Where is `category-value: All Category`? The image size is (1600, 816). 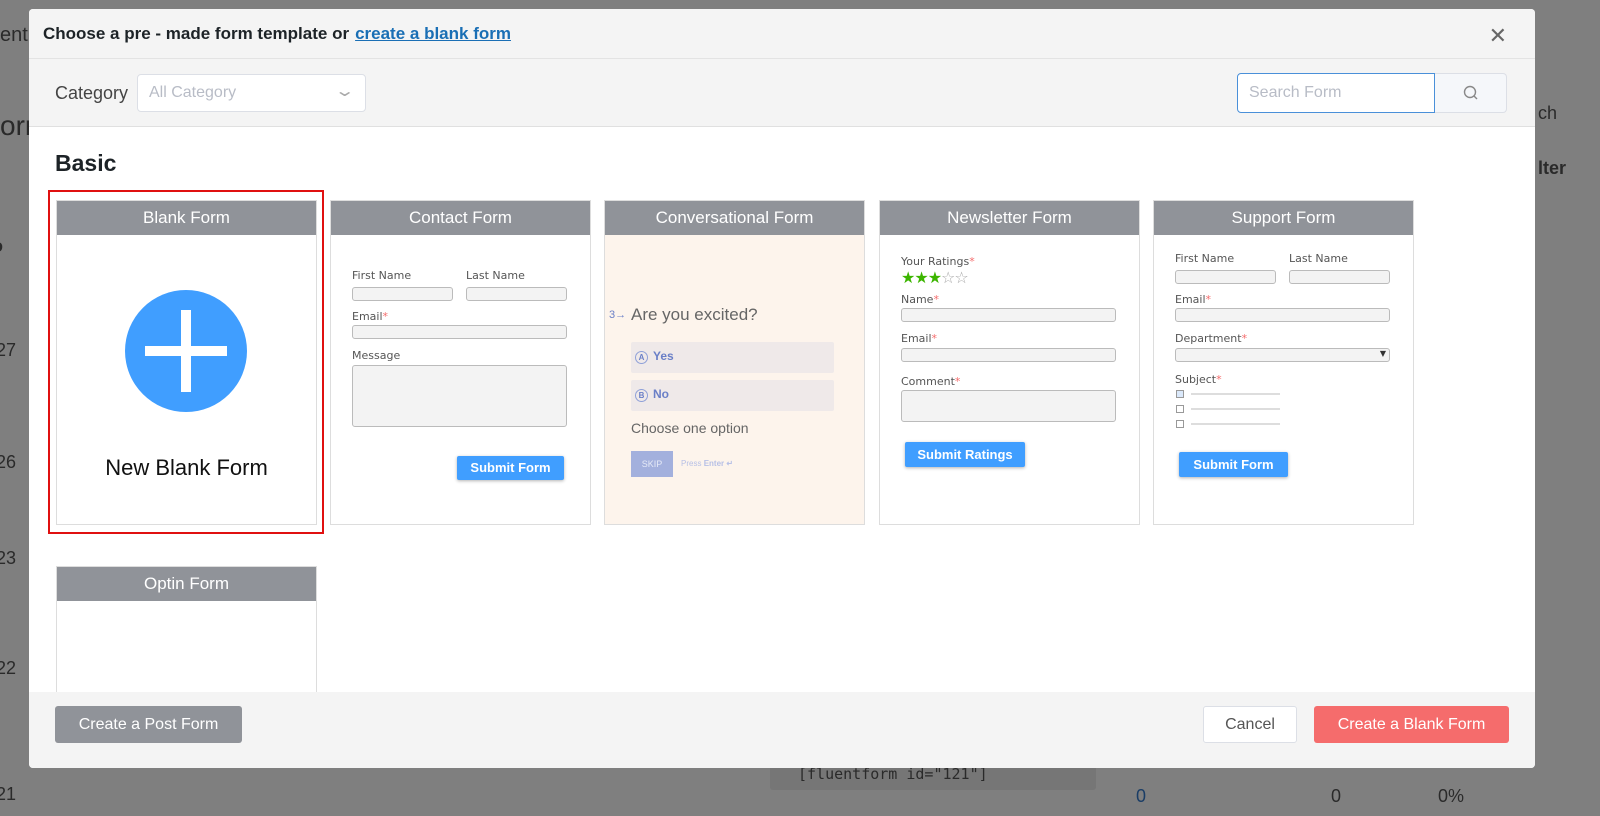 category-value: All Category is located at coordinates (193, 92).